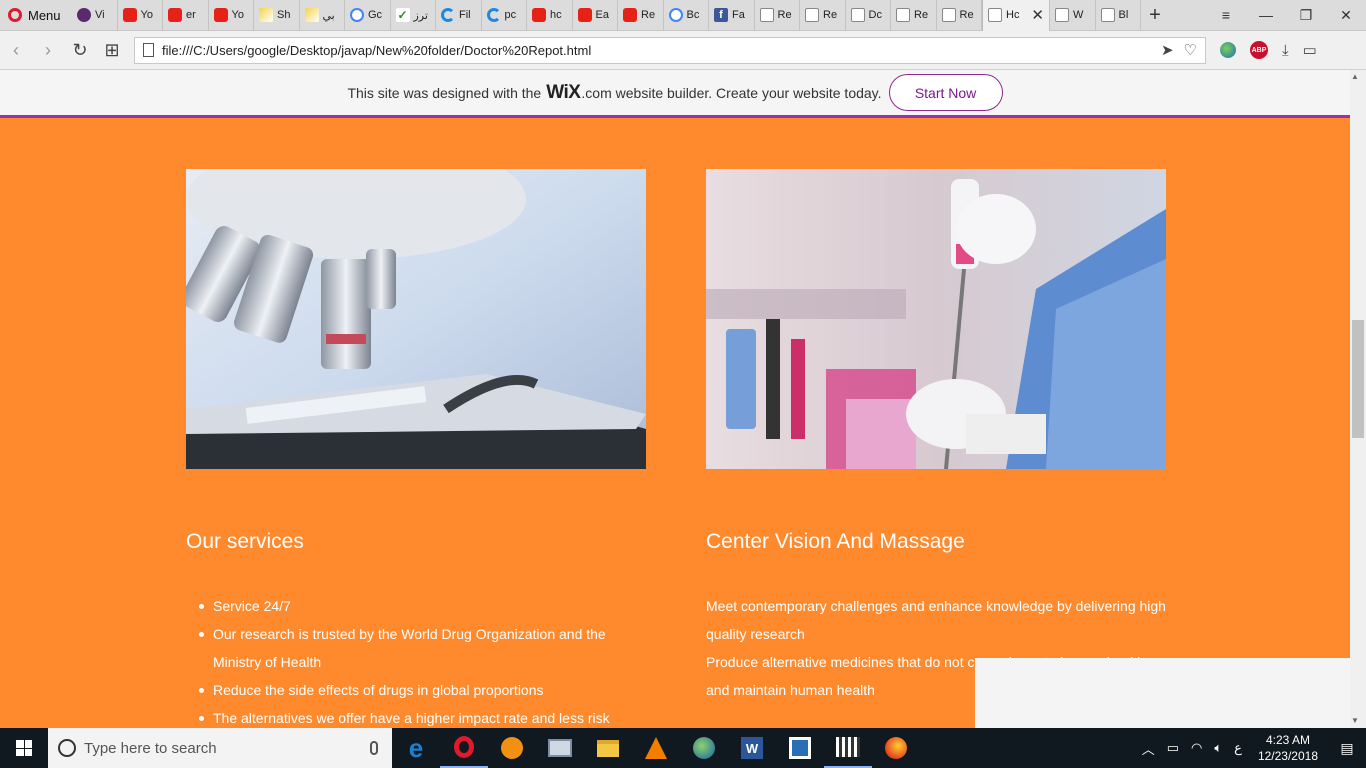 This screenshot has height=768, width=1366. What do you see at coordinates (80, 50) in the screenshot?
I see `reload-button: ↻` at bounding box center [80, 50].